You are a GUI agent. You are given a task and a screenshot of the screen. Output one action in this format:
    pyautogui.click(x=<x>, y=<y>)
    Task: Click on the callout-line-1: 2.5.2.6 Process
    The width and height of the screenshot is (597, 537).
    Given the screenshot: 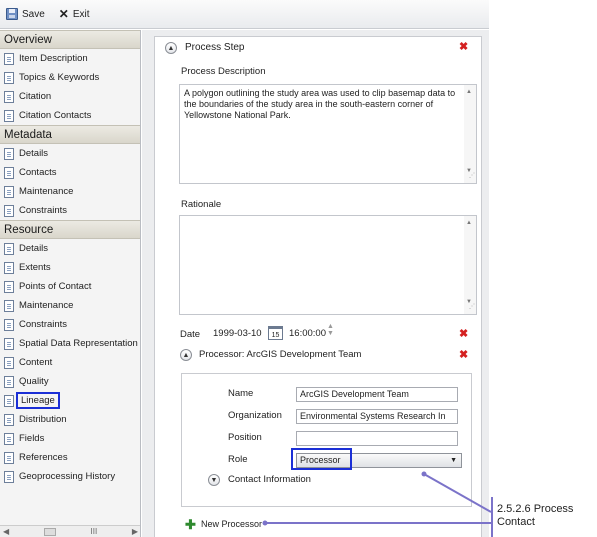 What is the action you would take?
    pyautogui.click(x=535, y=509)
    